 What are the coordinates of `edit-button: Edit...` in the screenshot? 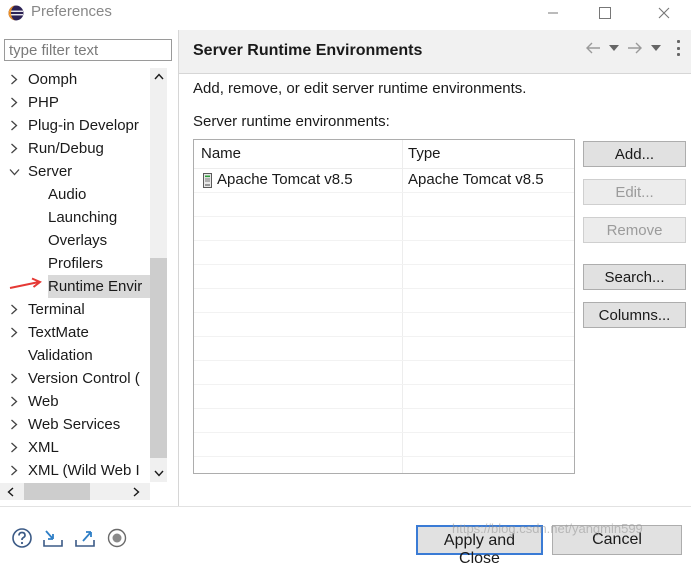 It's located at (634, 192).